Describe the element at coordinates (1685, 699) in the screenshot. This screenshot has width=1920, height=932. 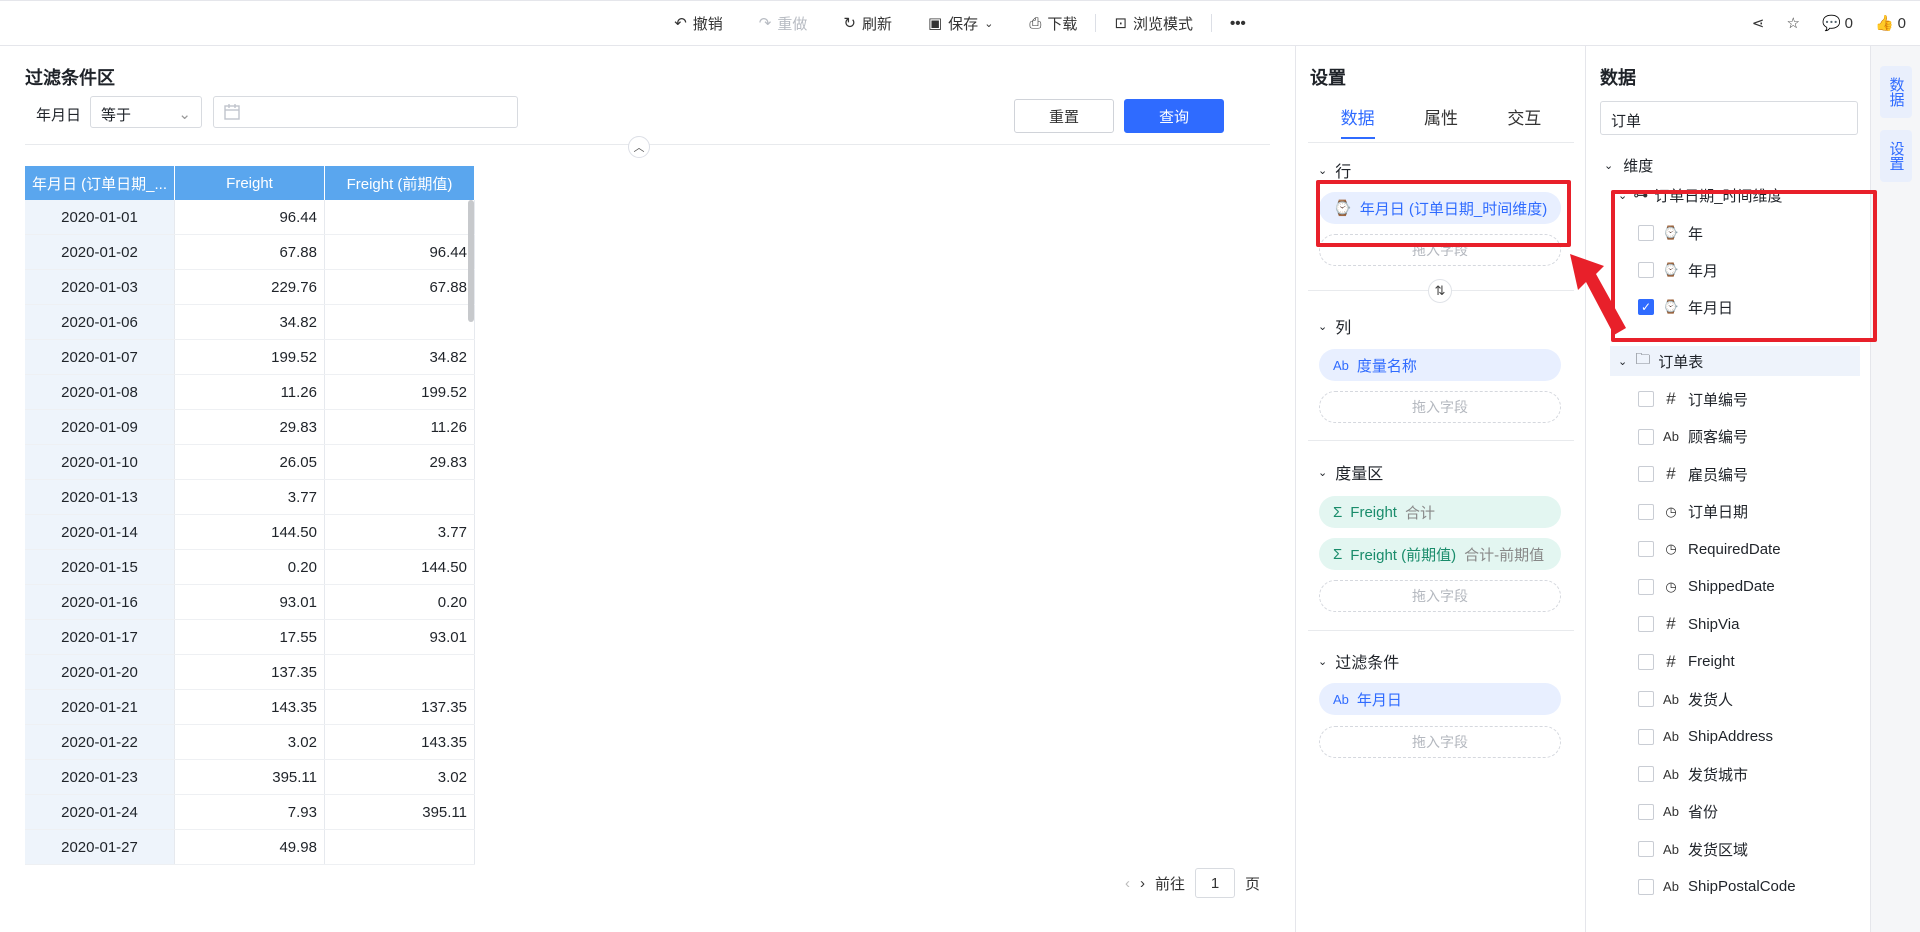
I see `field-item: Ab 发货人` at that location.